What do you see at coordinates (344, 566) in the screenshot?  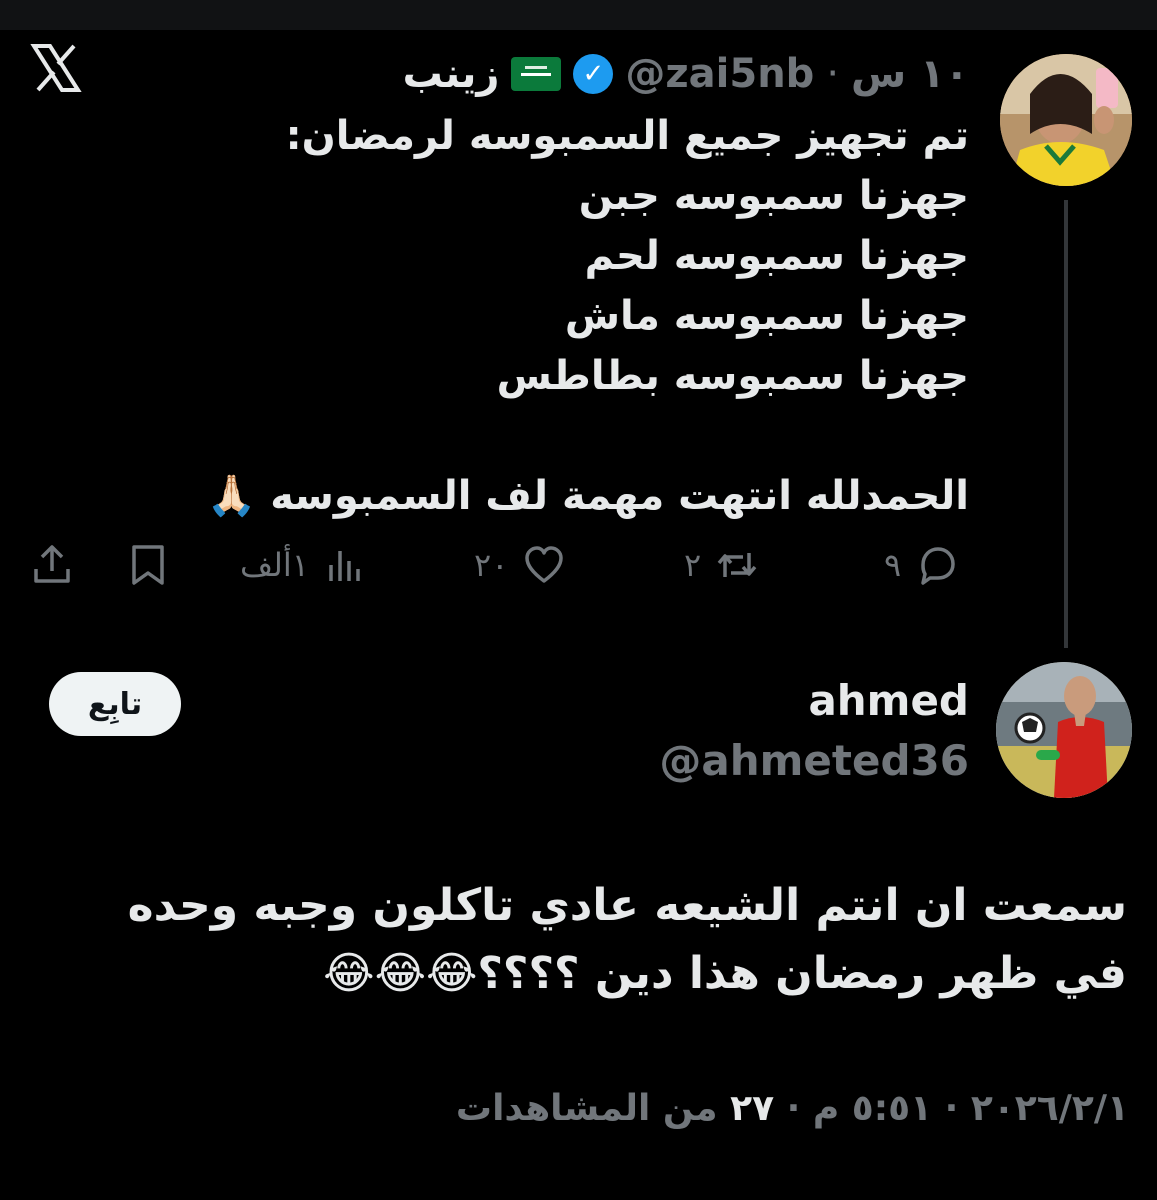 I see `analytics-icon` at bounding box center [344, 566].